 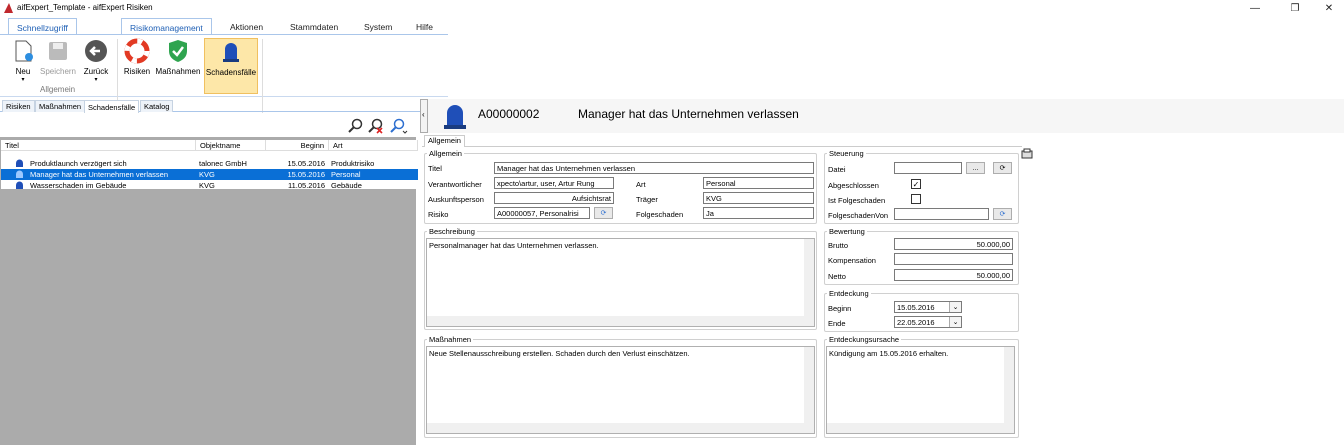 What do you see at coordinates (137, 66) in the screenshot?
I see `risiken-button: Risiken` at bounding box center [137, 66].